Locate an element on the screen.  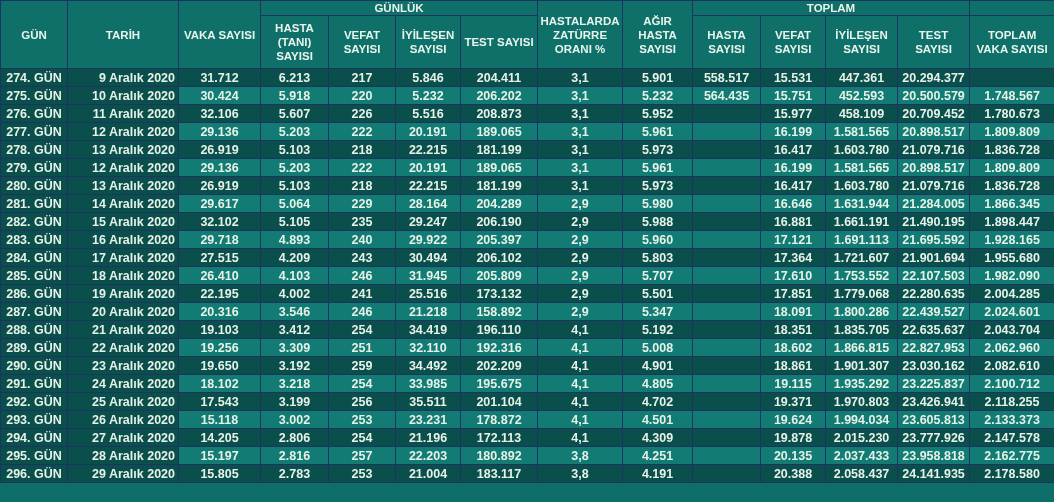
column-header: HASTA (TANI) SAYISI is located at coordinates (294, 42).